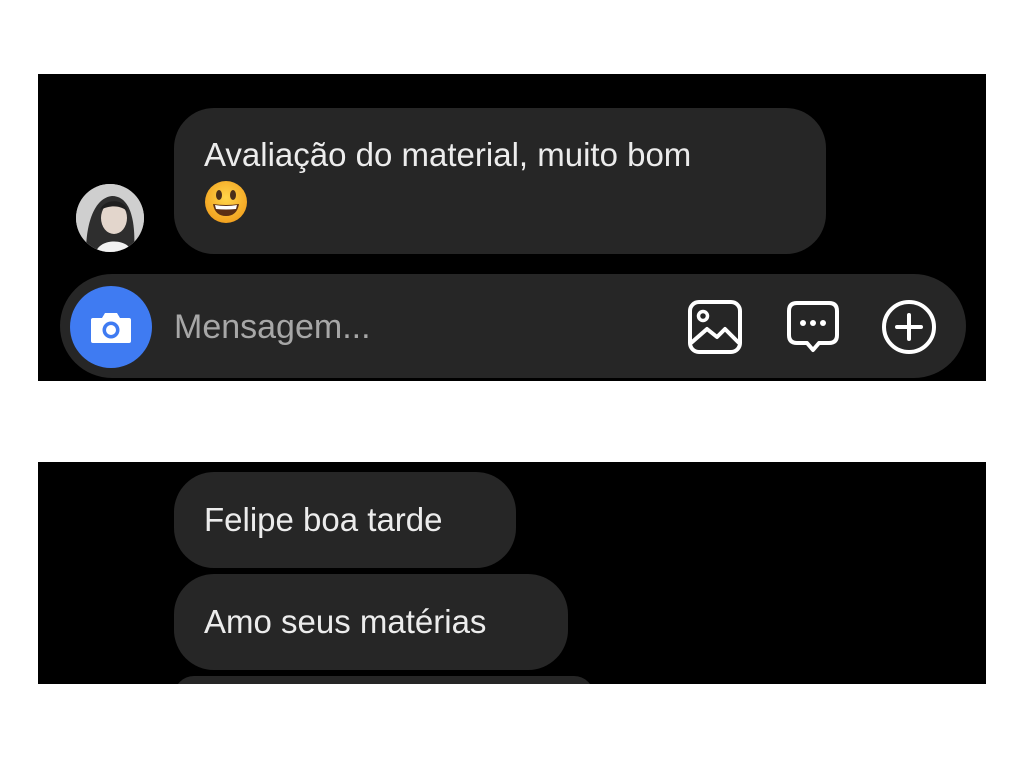 This screenshot has width=1024, height=764. I want to click on received-message-bubble: Amo seus matérias, so click(371, 622).